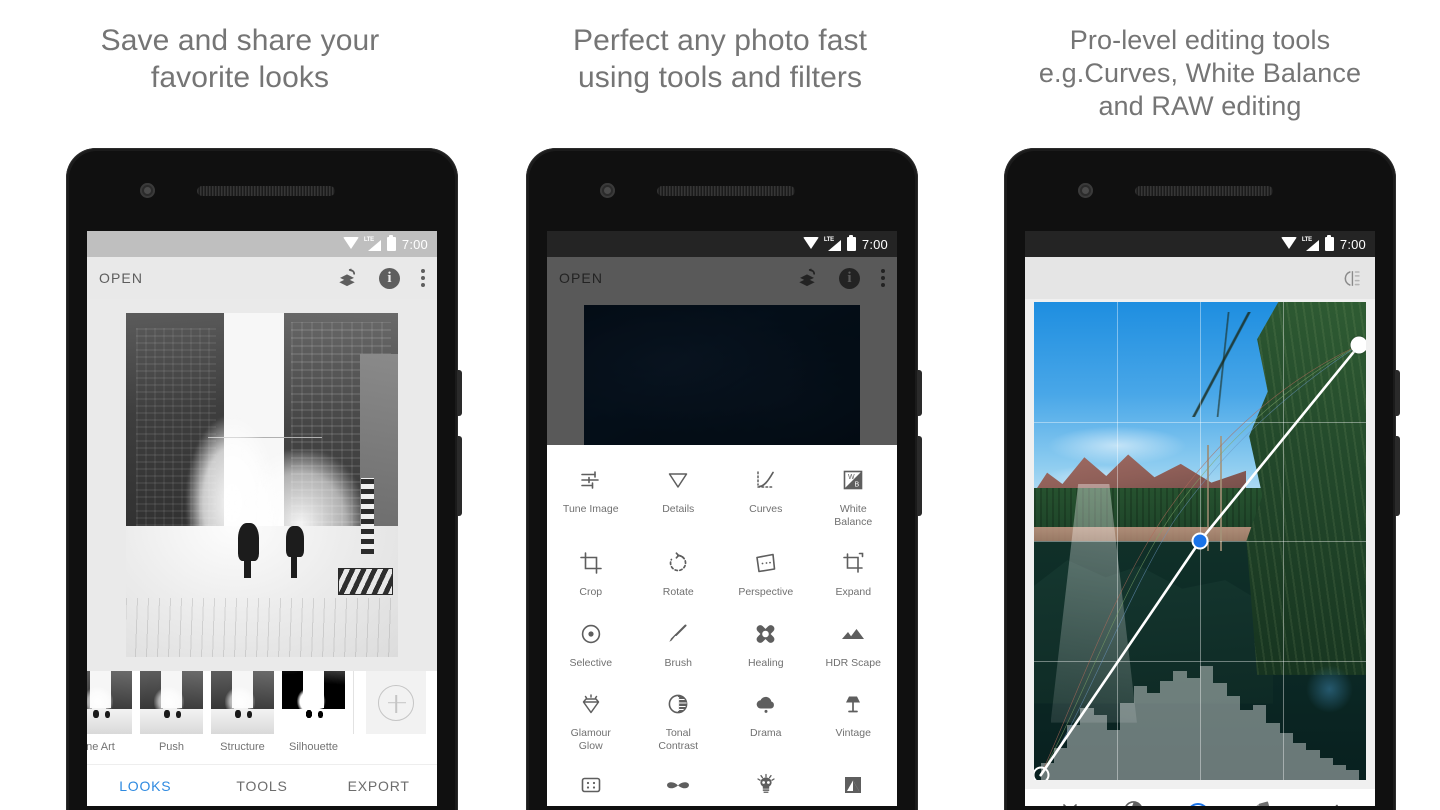 This screenshot has width=1440, height=810. I want to click on look-label: Structure, so click(242, 747).